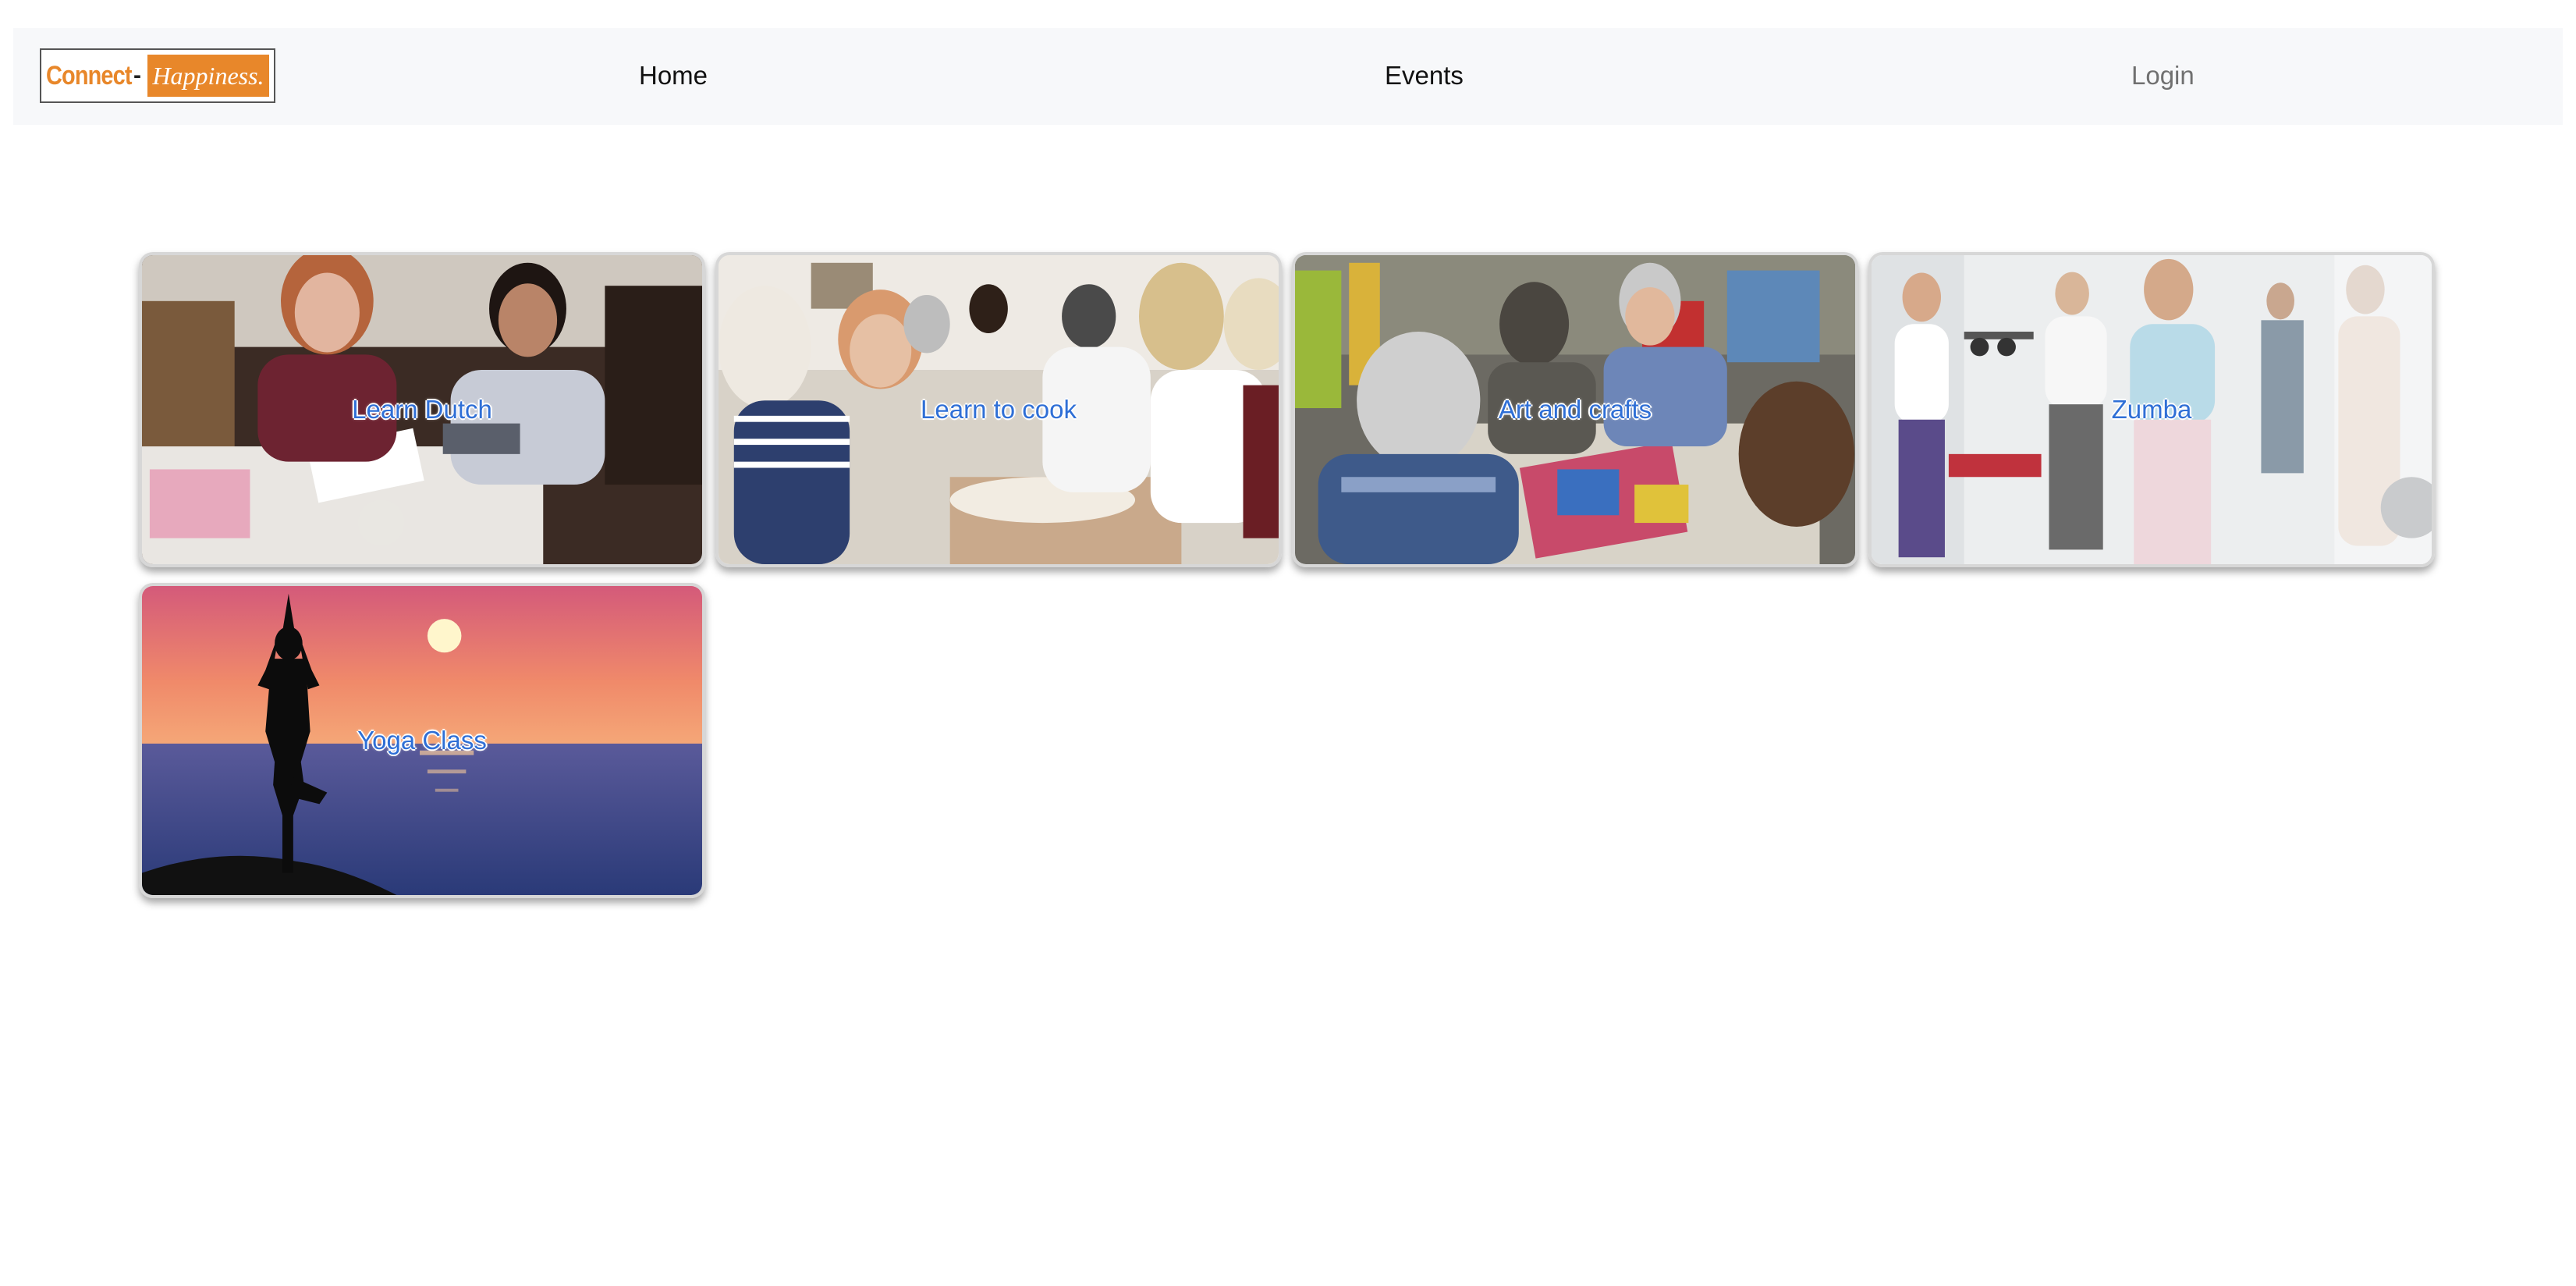 This screenshot has height=1286, width=2576. What do you see at coordinates (2163, 76) in the screenshot?
I see `nav-login-link: Login` at bounding box center [2163, 76].